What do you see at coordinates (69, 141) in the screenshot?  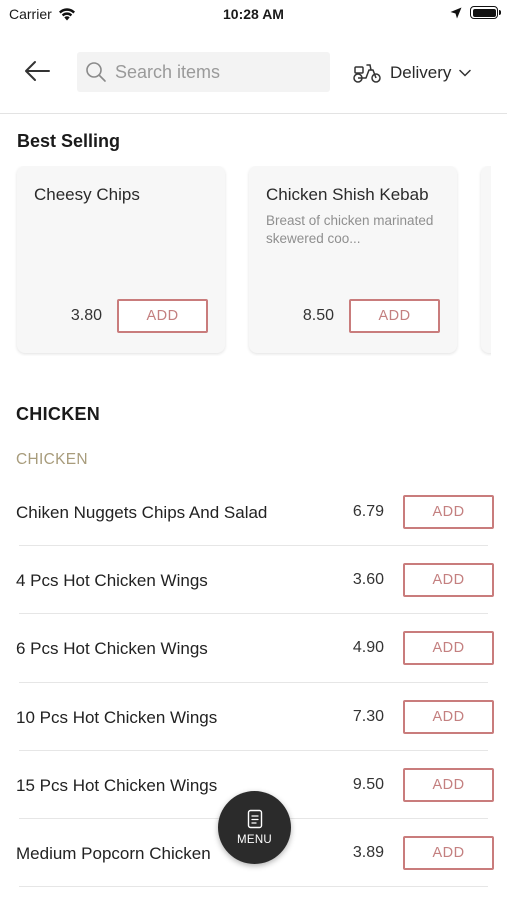 I see `best-selling-title: Best Selling` at bounding box center [69, 141].